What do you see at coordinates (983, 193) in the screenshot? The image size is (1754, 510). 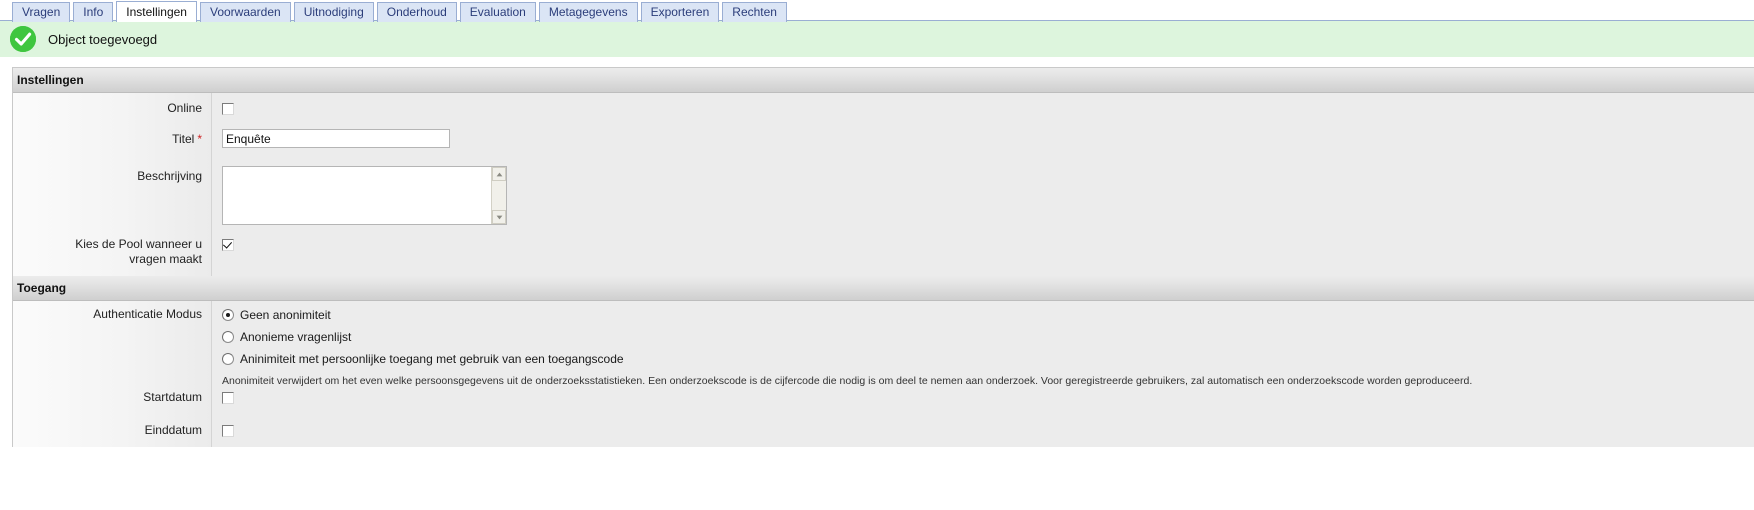 I see `row-field-beschrijving` at bounding box center [983, 193].